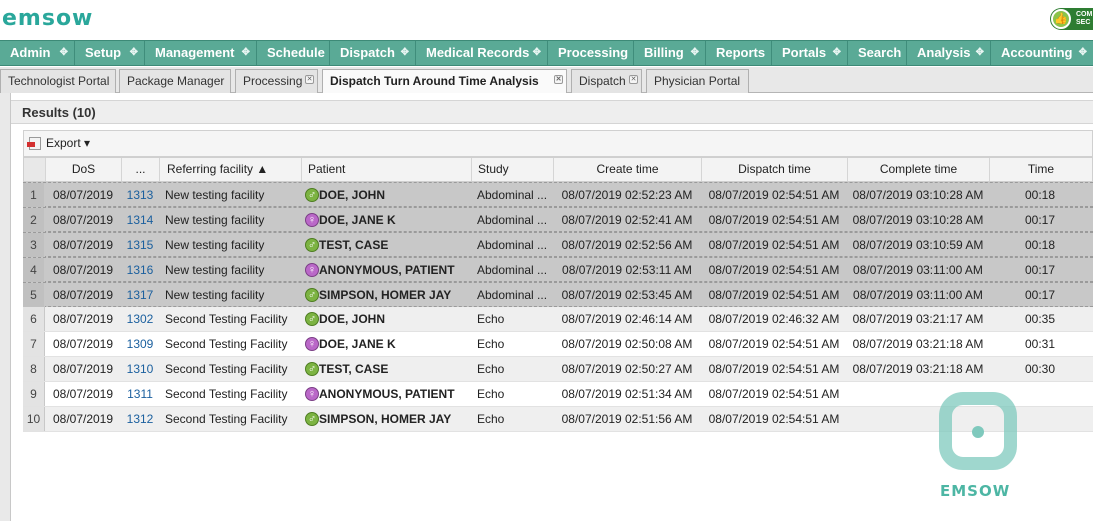  I want to click on tab-physician-portal: Physician Portal, so click(697, 81).